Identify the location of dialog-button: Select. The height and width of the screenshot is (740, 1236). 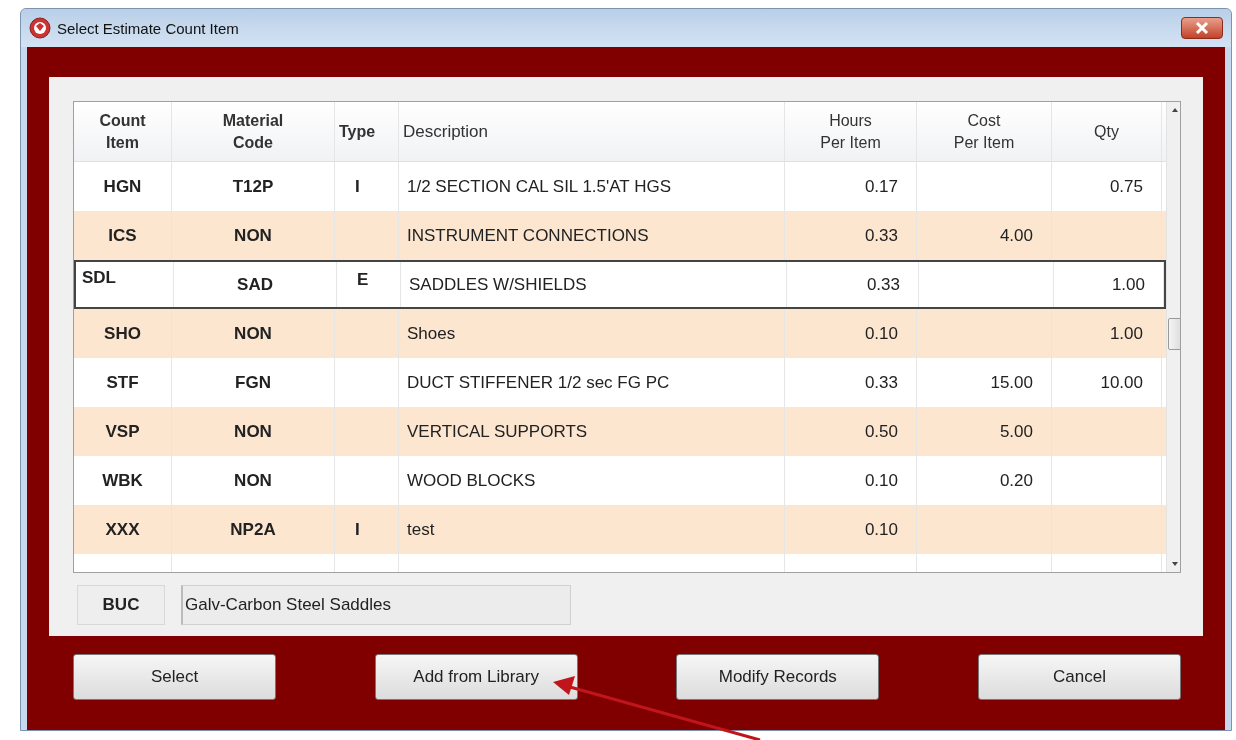
(174, 677).